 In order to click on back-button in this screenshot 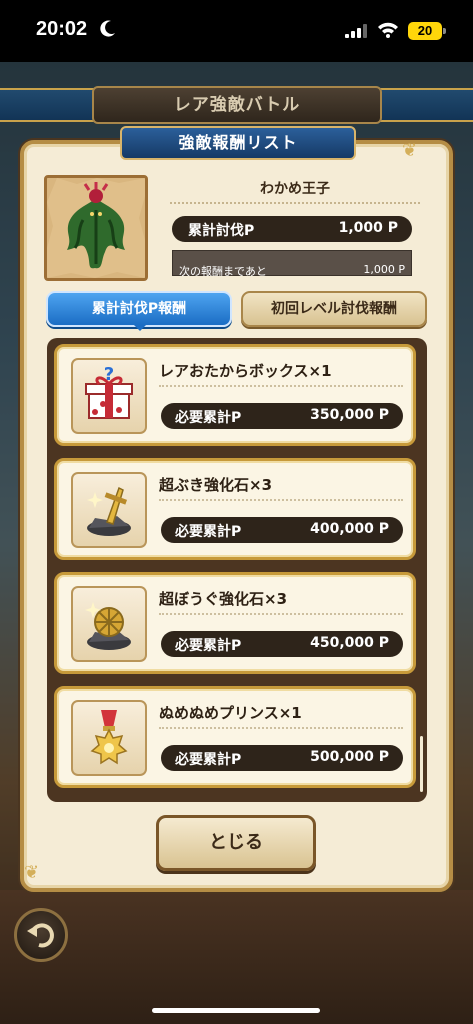, I will do `click(41, 935)`.